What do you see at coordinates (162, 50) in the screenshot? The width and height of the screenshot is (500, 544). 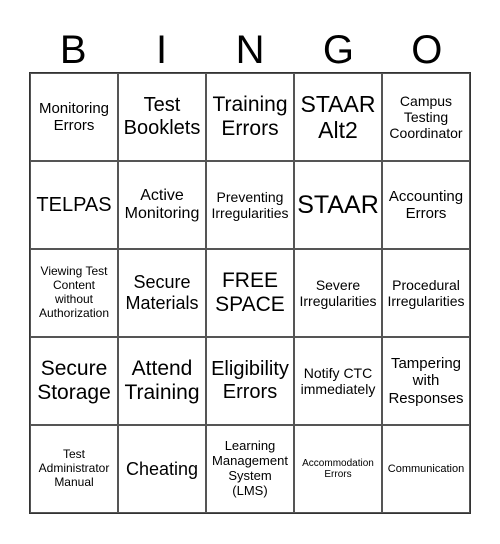 I see `header-letter: I` at bounding box center [162, 50].